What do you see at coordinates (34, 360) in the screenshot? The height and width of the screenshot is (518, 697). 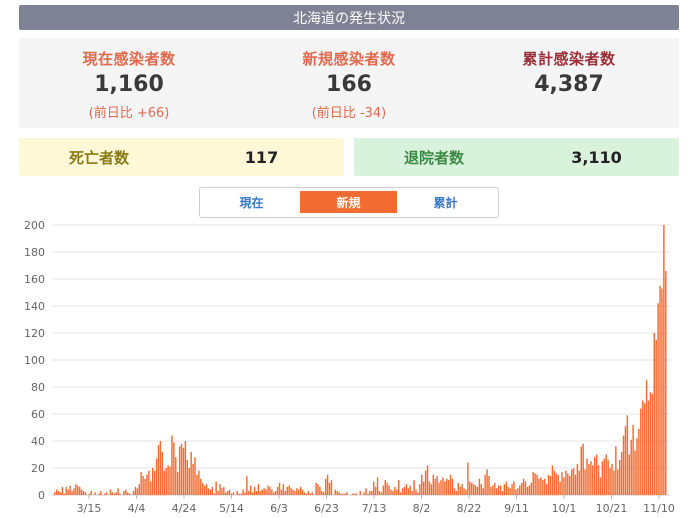 I see `y-tick-label: 100` at bounding box center [34, 360].